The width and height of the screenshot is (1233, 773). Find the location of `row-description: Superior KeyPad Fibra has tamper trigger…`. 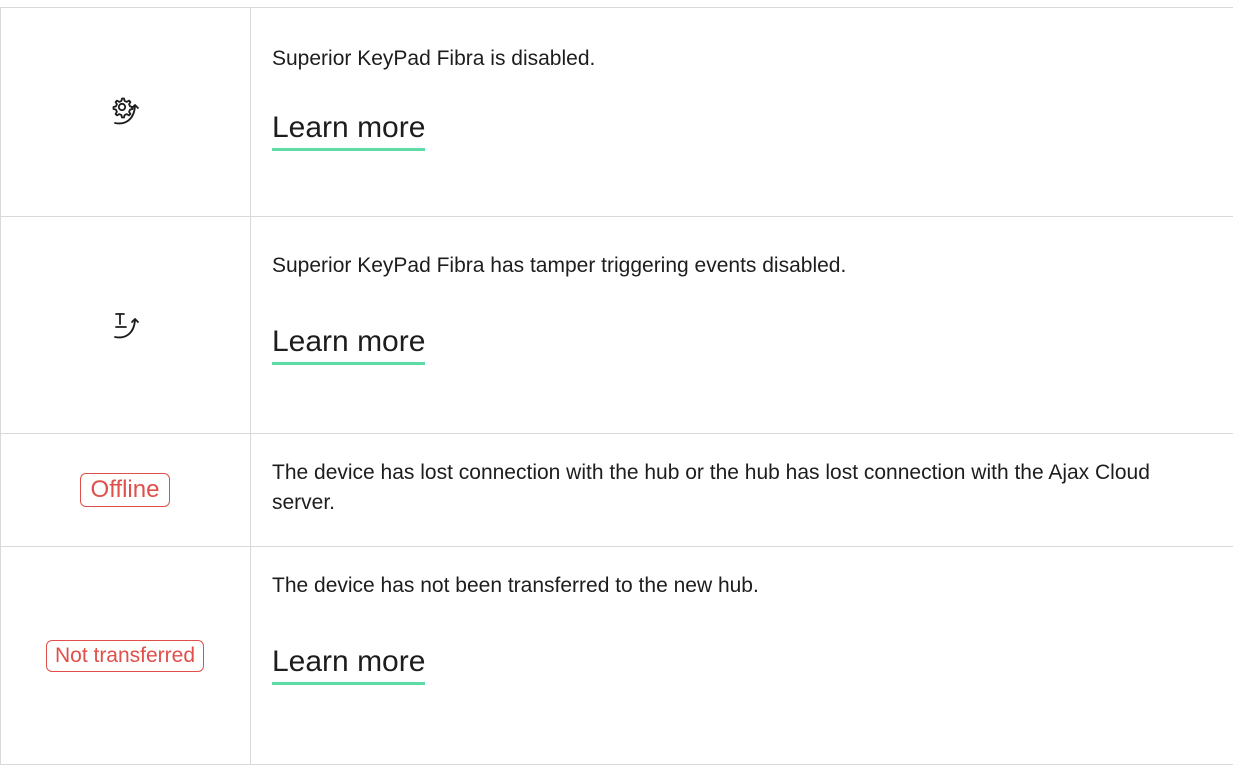

row-description: Superior KeyPad Fibra has tamper trigger… is located at coordinates (559, 265).